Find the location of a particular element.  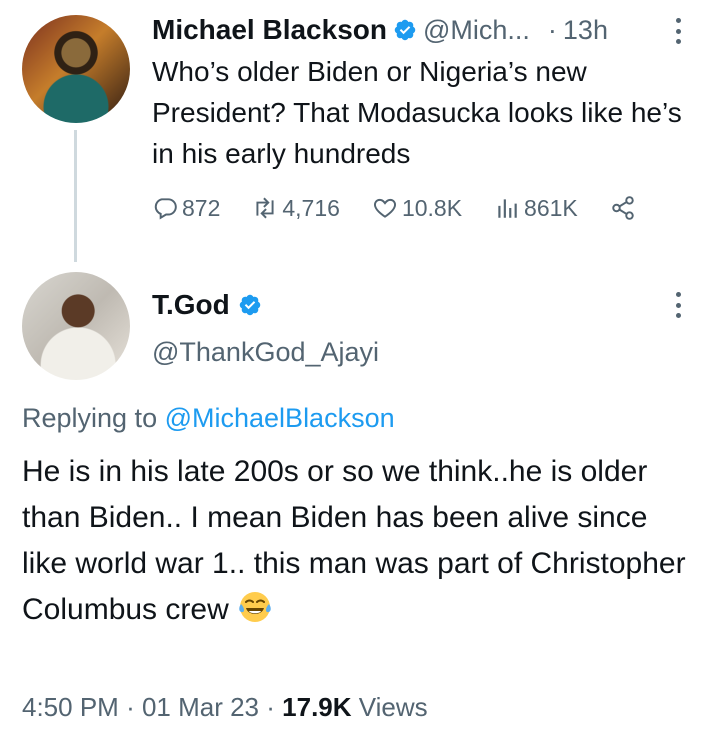

tweet-meta: 4:50 PM · 01 Mar 23 · 17.9K Views is located at coordinates (225, 707).